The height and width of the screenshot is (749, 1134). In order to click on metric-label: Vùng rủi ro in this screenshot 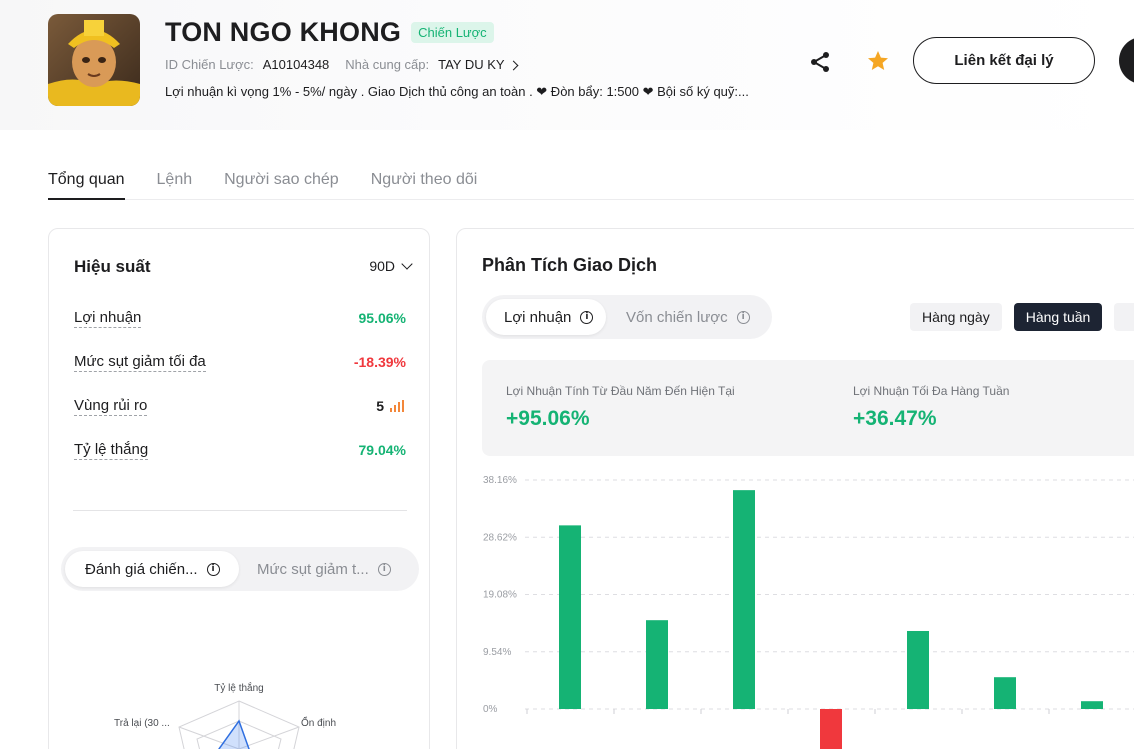, I will do `click(111, 406)`.